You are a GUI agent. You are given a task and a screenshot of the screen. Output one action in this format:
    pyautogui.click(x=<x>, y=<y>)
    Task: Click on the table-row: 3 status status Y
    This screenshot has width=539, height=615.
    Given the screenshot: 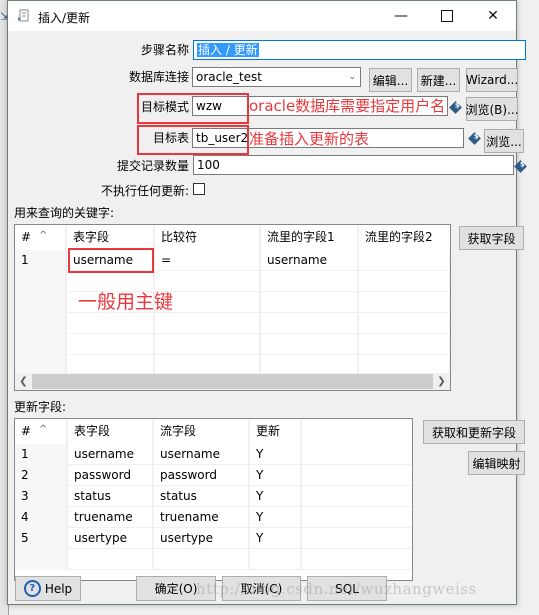 What is the action you would take?
    pyautogui.click(x=213, y=496)
    